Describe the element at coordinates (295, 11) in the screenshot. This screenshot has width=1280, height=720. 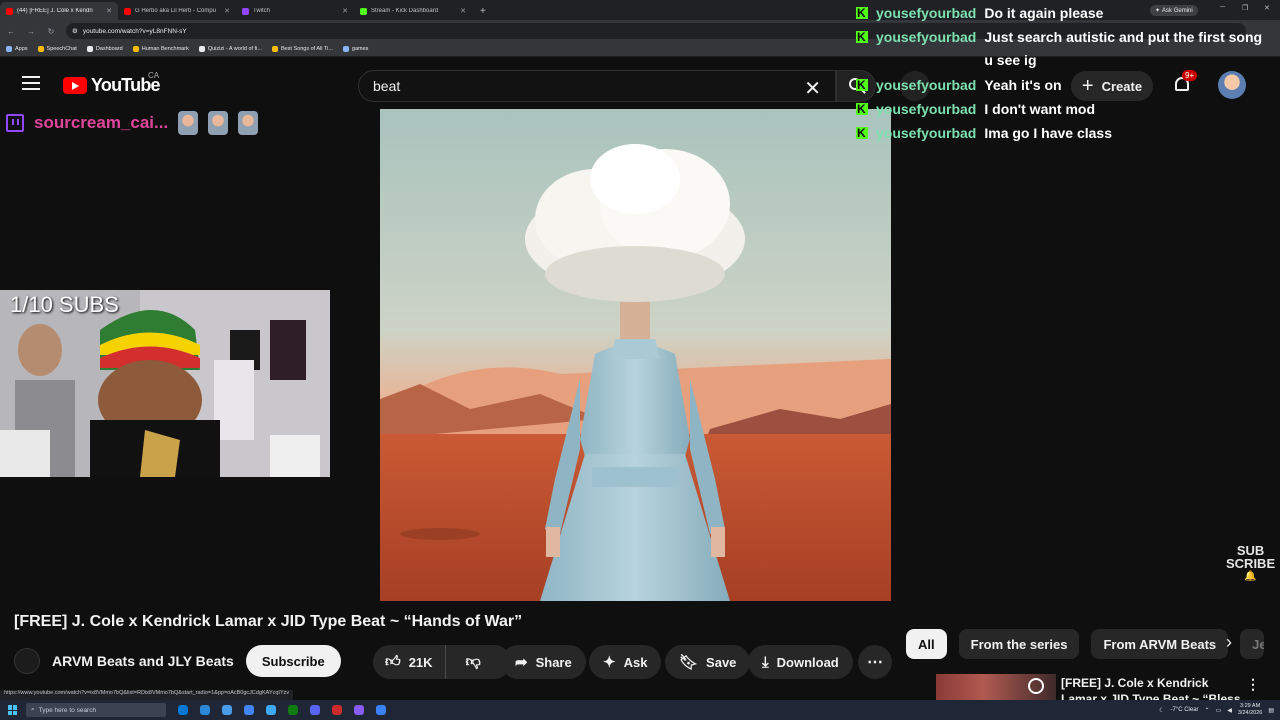
I see `browser-tab-twitch: Twitch ✕` at that location.